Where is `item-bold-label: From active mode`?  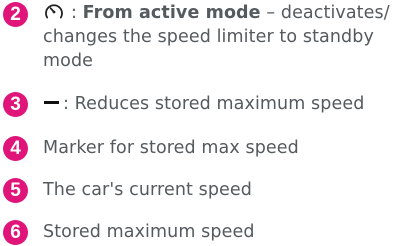 item-bold-label: From active mode is located at coordinates (171, 13).